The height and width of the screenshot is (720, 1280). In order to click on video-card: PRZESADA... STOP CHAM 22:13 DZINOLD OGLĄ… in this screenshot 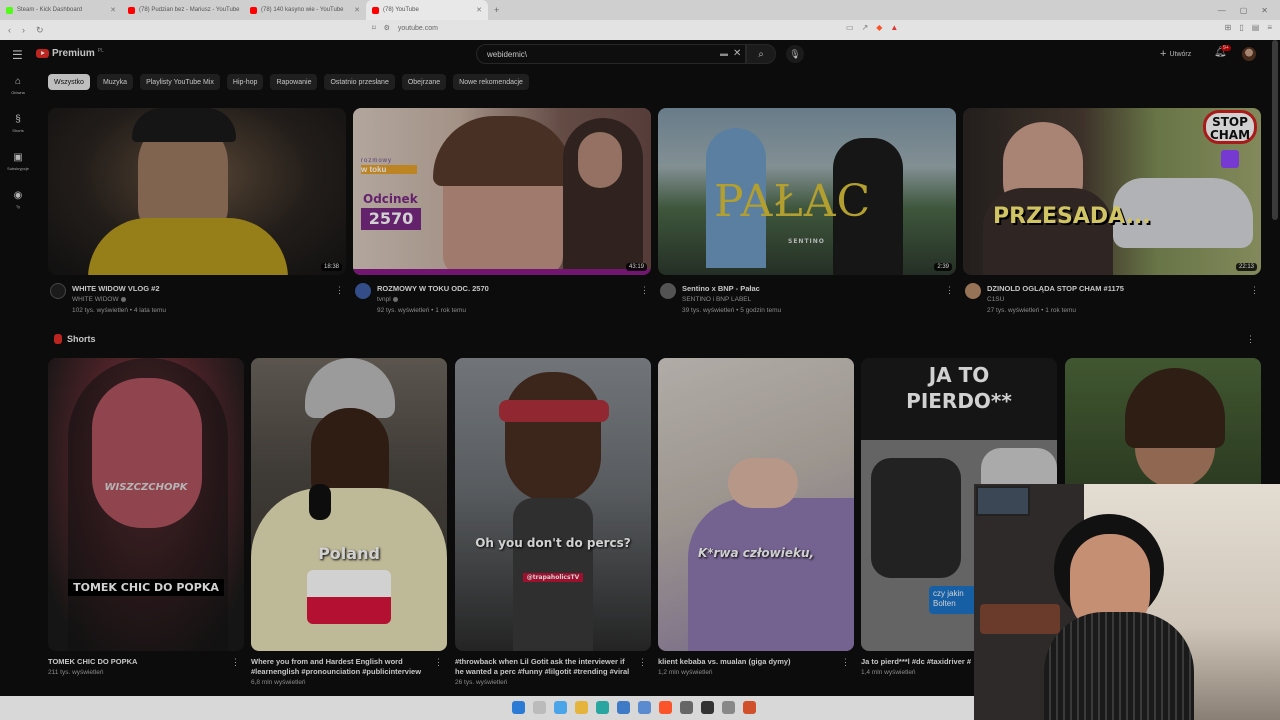, I will do `click(1112, 215)`.